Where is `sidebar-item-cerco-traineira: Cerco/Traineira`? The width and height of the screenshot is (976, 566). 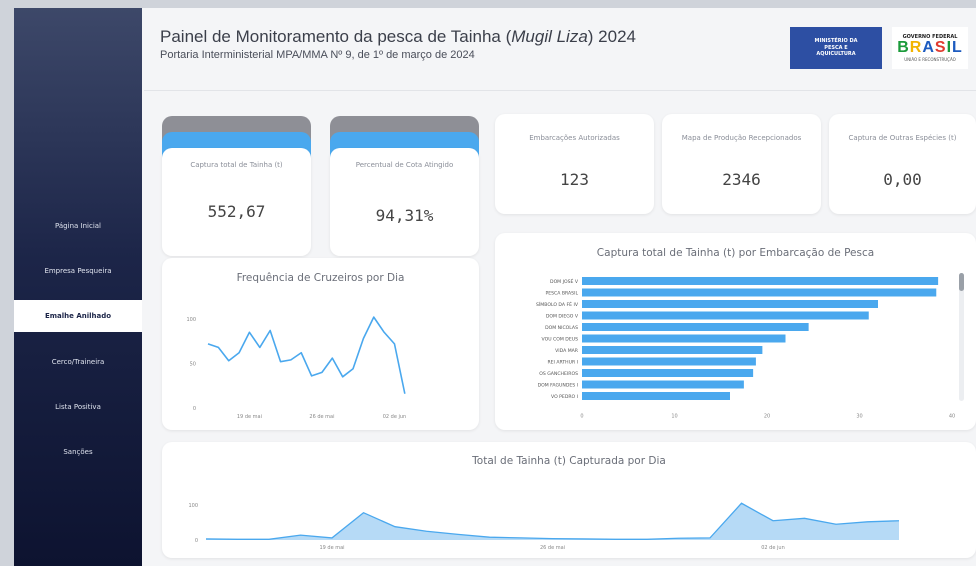 sidebar-item-cerco-traineira: Cerco/Traineira is located at coordinates (78, 362).